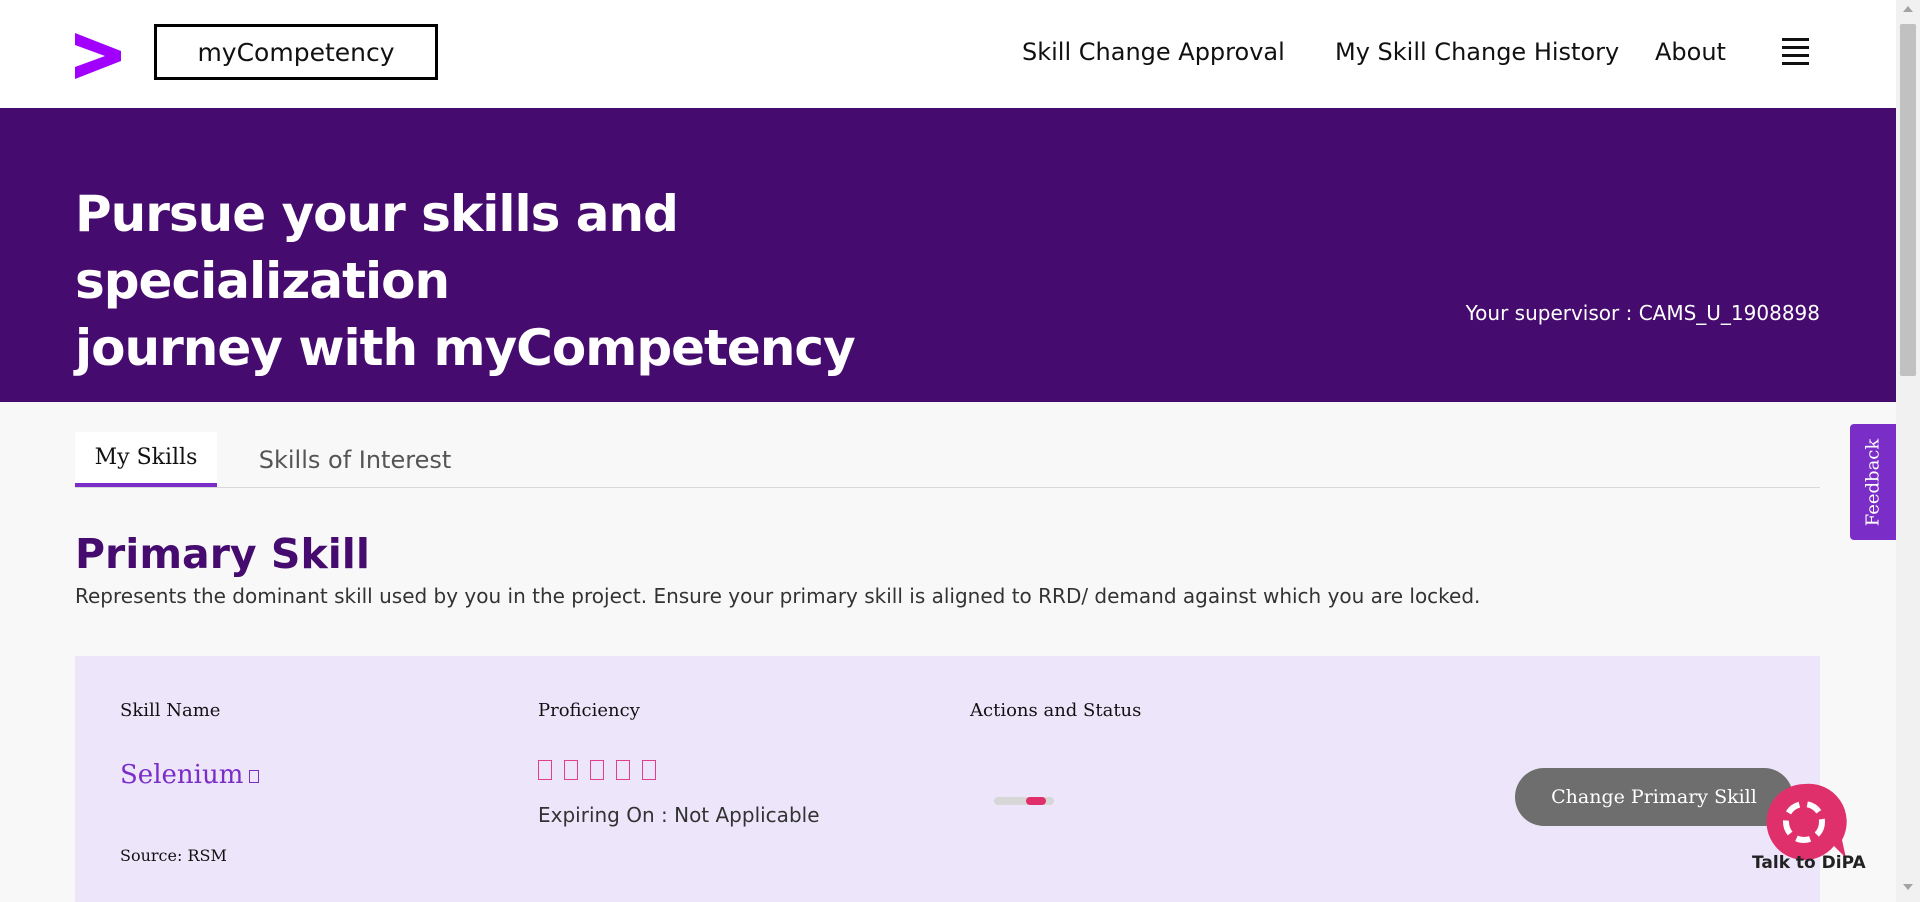 The width and height of the screenshot is (1920, 902). Describe the element at coordinates (465, 348) in the screenshot. I see `hero-title-line-2: journey with myCompetency` at that location.